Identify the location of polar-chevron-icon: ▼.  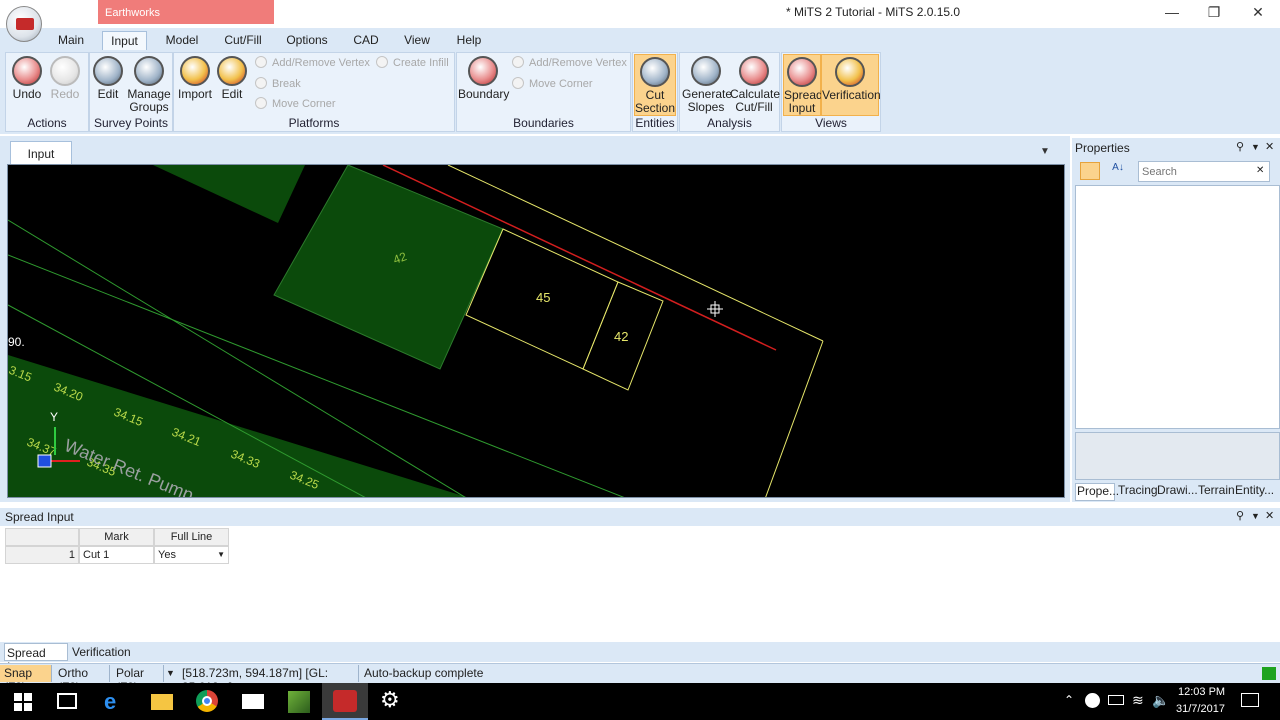
(170, 673).